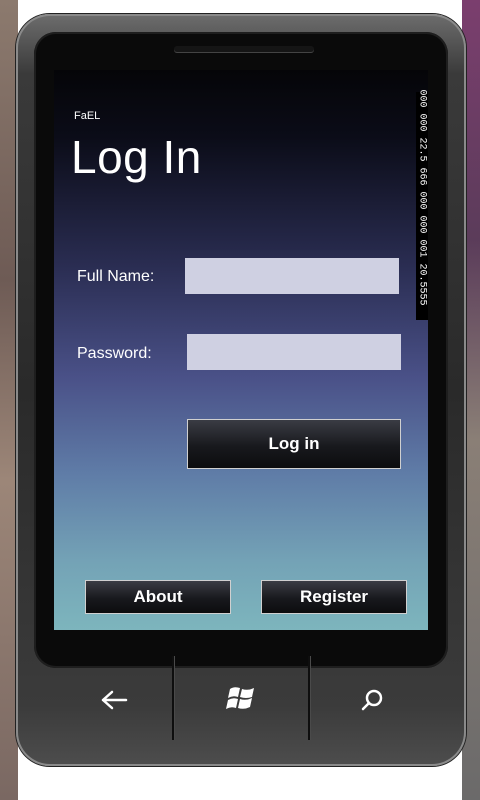  I want to click on frame-rate-counter-text: 000 000 22.5 666 000 000 001 20.5555, so click(422, 197).